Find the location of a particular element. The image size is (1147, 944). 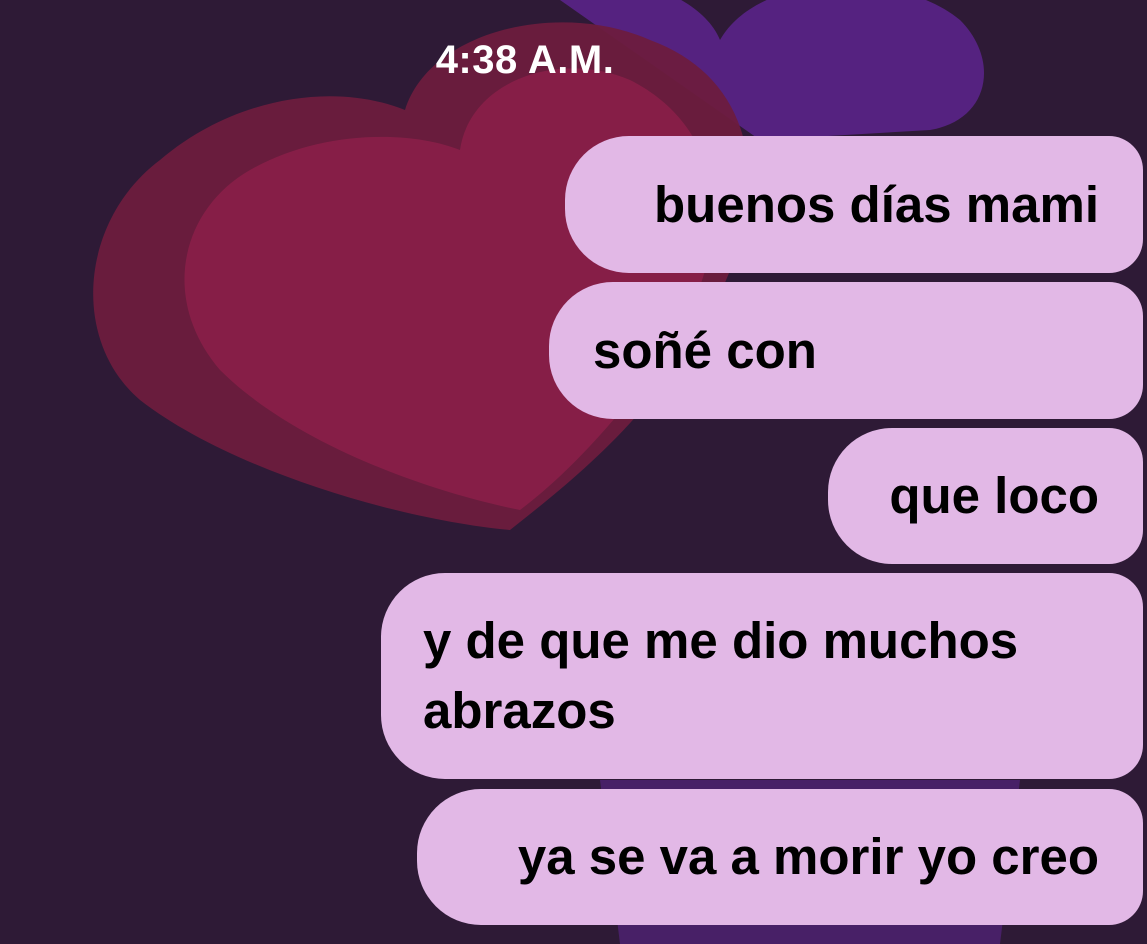

message-text: que loco is located at coordinates (994, 495).